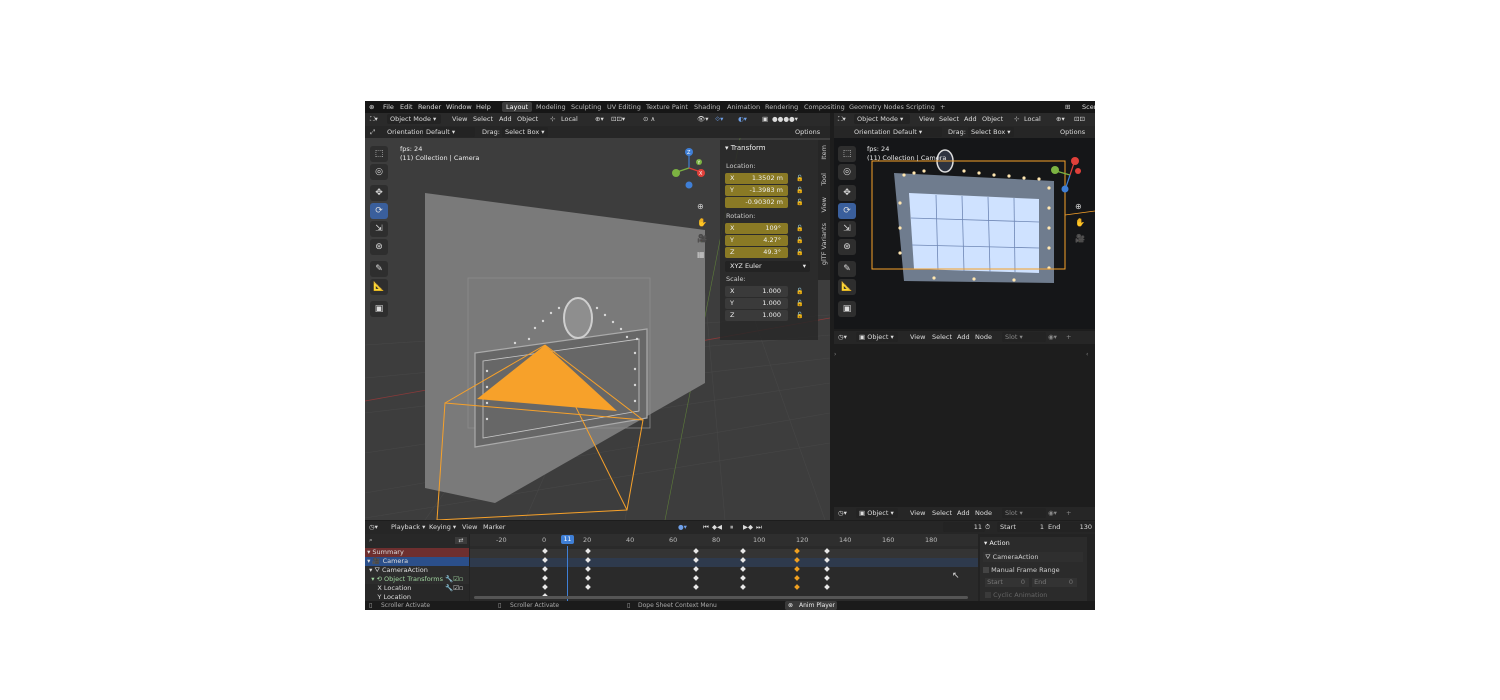 This screenshot has width=1500, height=700. I want to click on tab-uv-editing: UV Editing, so click(624, 107).